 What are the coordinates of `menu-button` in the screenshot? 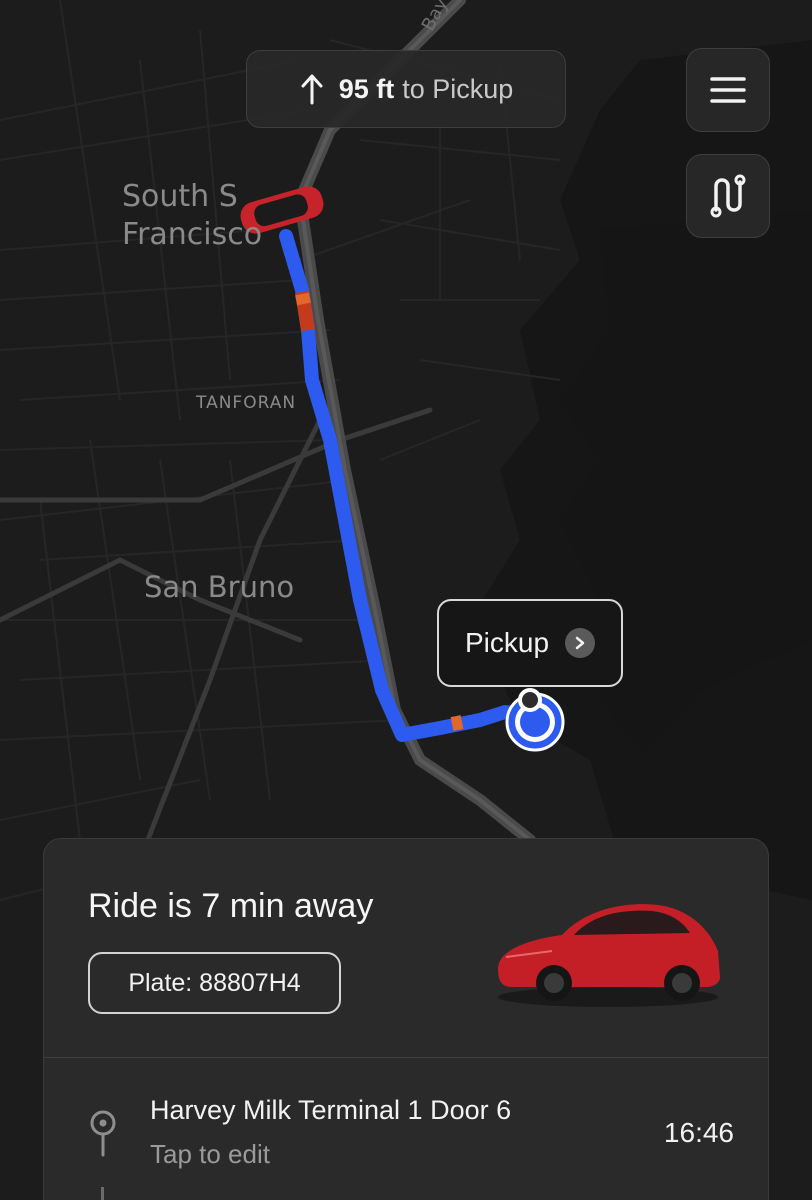 It's located at (728, 90).